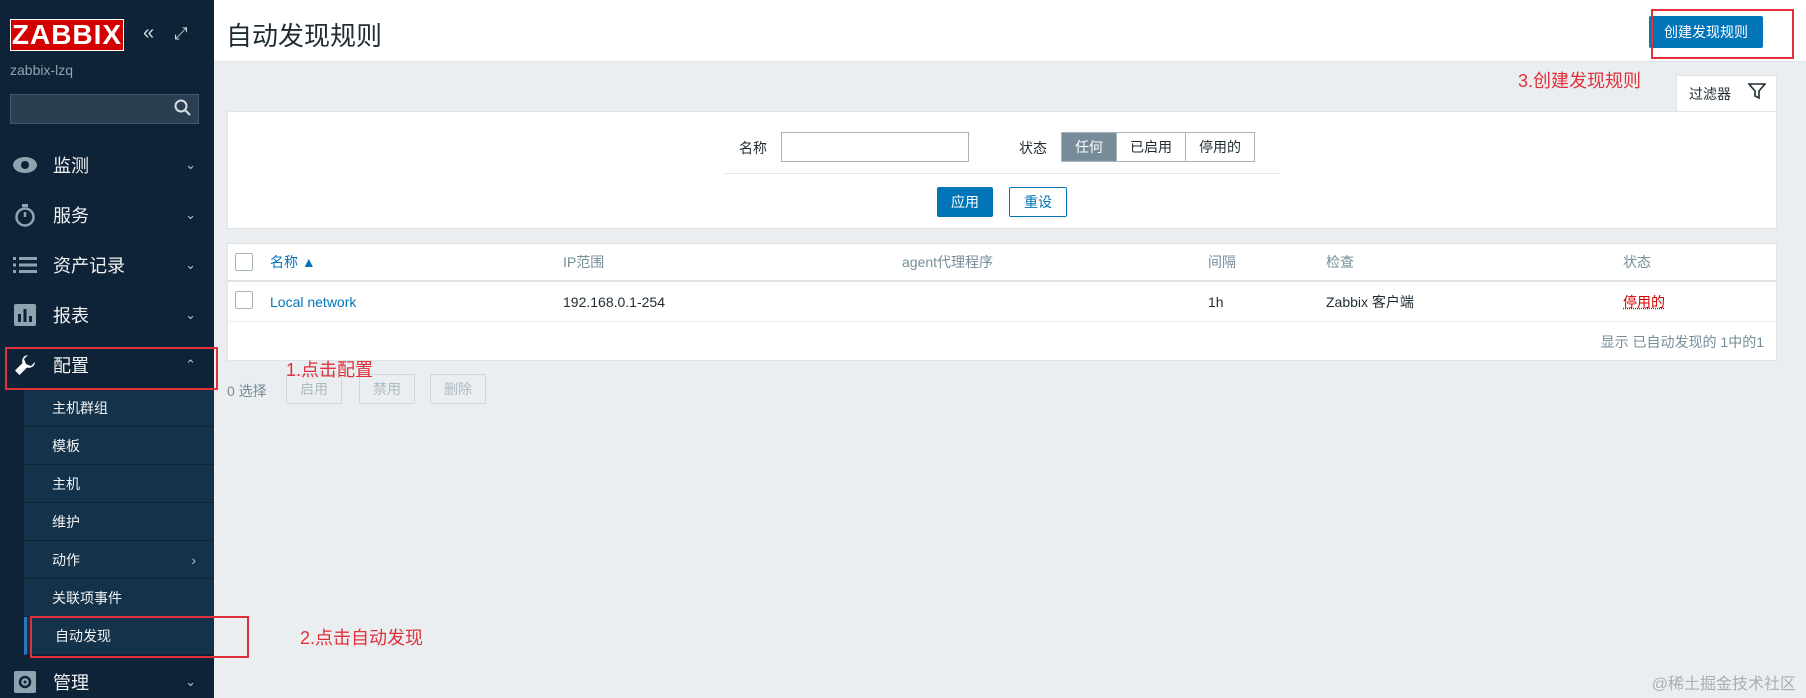 Image resolution: width=1806 pixels, height=698 pixels. I want to click on kiosk-mode-icon: ⤢, so click(181, 34).